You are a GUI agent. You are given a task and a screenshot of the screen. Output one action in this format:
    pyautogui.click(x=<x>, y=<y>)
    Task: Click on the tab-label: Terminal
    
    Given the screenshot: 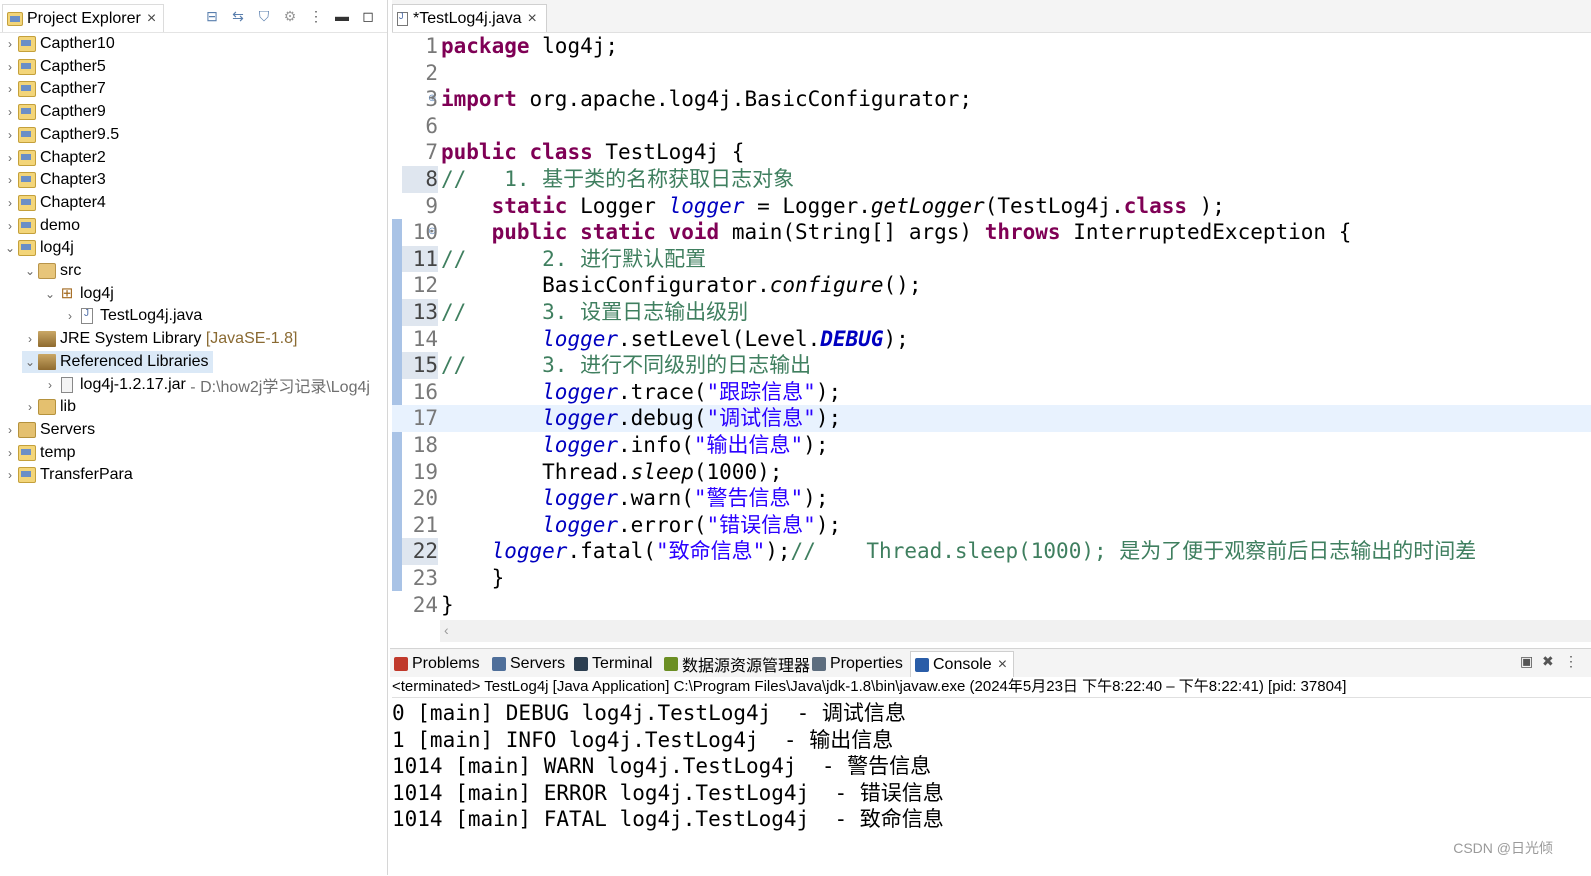 What is the action you would take?
    pyautogui.click(x=622, y=663)
    